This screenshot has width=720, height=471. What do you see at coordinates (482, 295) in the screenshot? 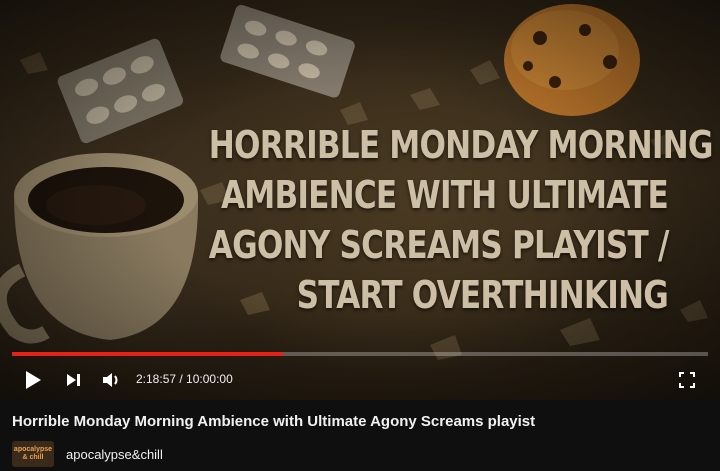
I see `overlay-title-line: START OVERTHINKING` at bounding box center [482, 295].